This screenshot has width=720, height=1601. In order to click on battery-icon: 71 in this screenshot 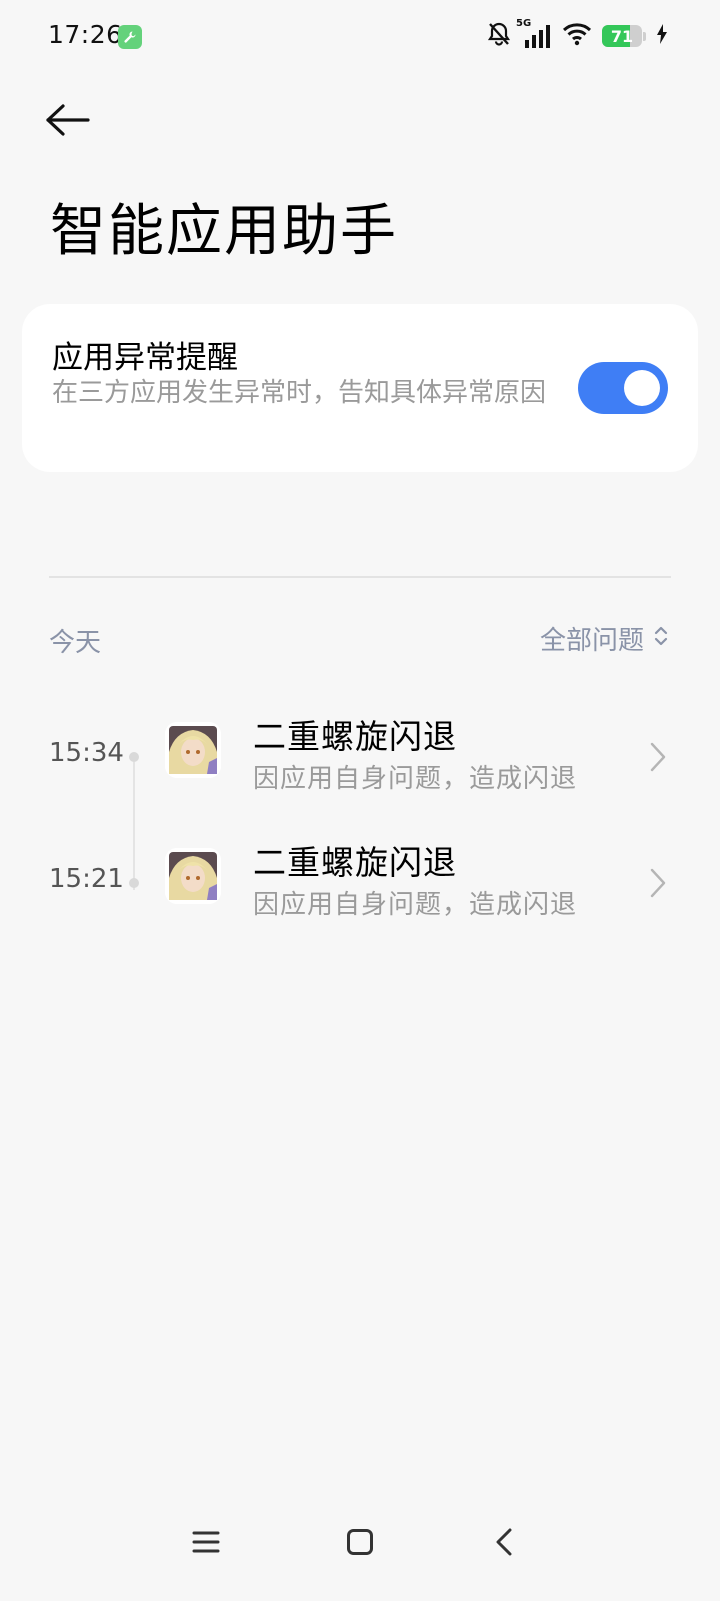, I will do `click(622, 36)`.